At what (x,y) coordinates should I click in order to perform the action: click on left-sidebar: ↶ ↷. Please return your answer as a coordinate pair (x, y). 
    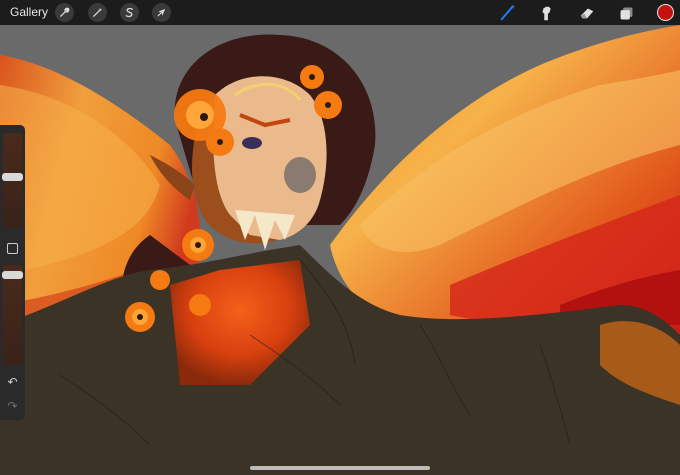
    Looking at the image, I should click on (12, 272).